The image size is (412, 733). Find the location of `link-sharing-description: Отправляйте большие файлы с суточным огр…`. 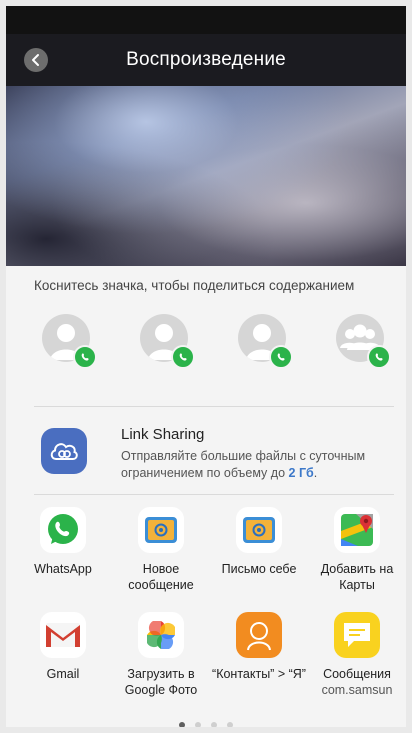

link-sharing-description: Отправляйте большие файлы с суточным огр… is located at coordinates (243, 464).